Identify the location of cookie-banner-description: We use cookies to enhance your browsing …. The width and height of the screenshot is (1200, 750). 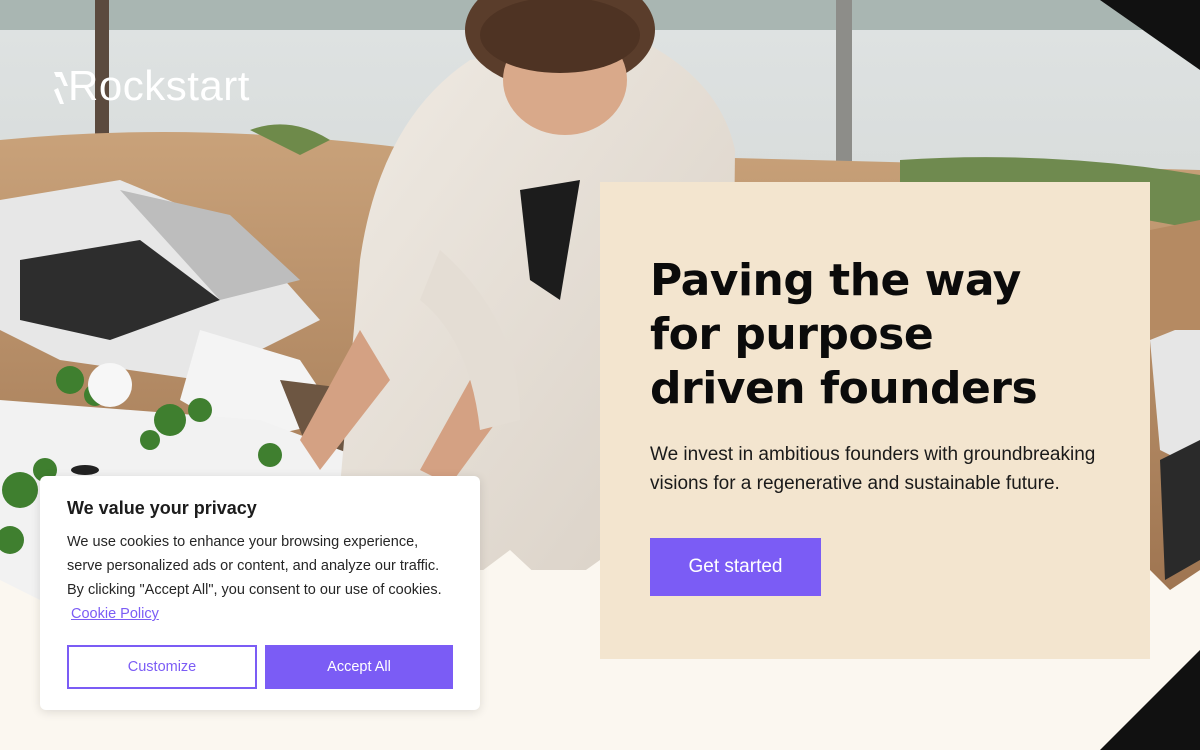
(260, 578).